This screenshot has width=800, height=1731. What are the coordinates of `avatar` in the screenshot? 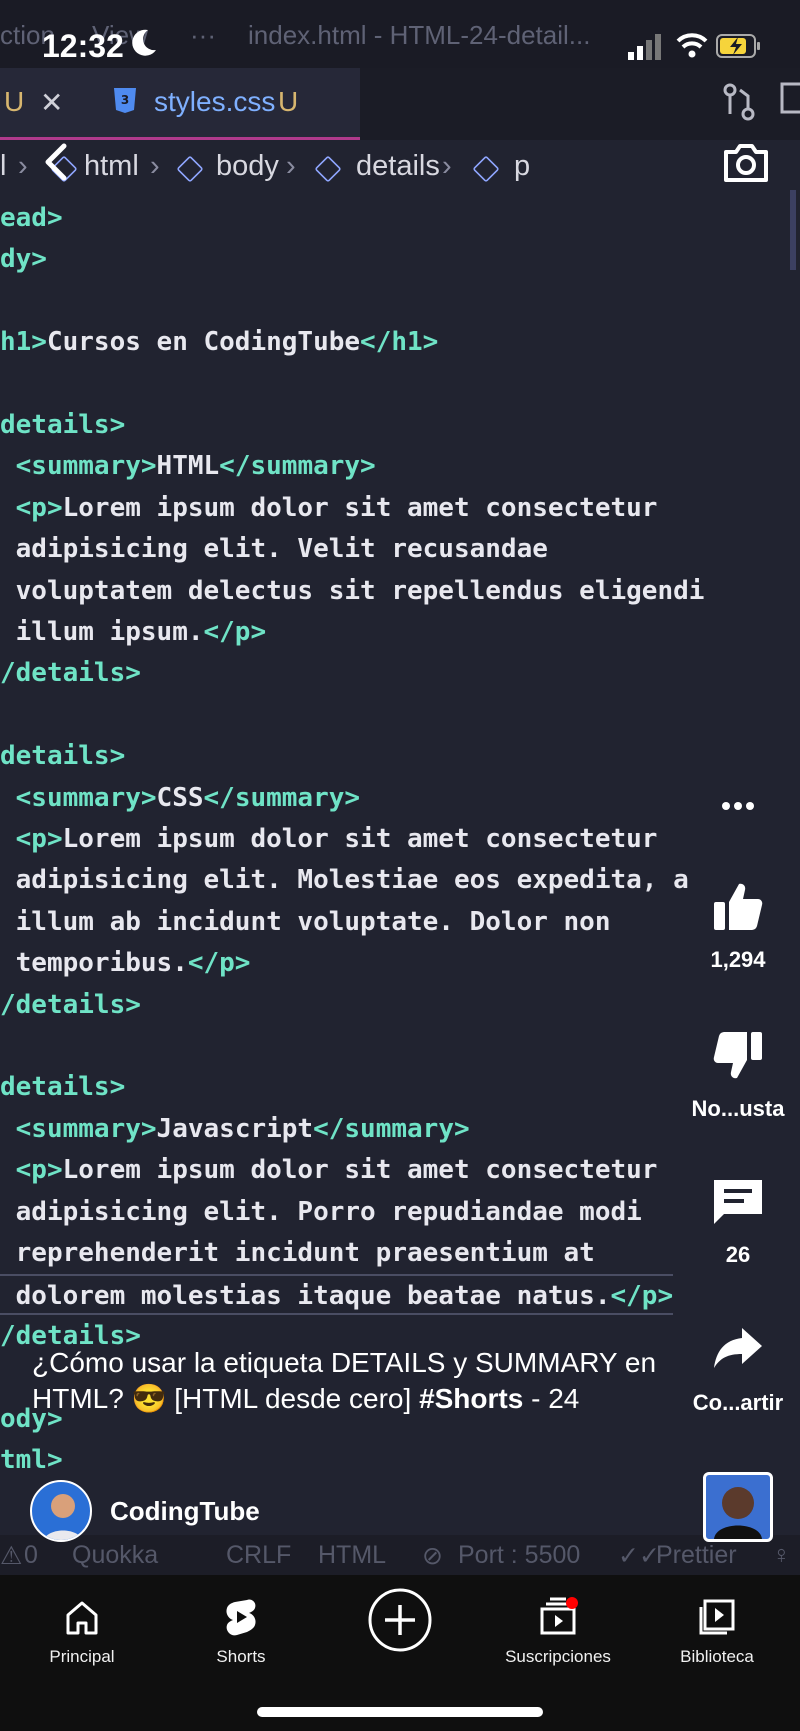 It's located at (61, 1511).